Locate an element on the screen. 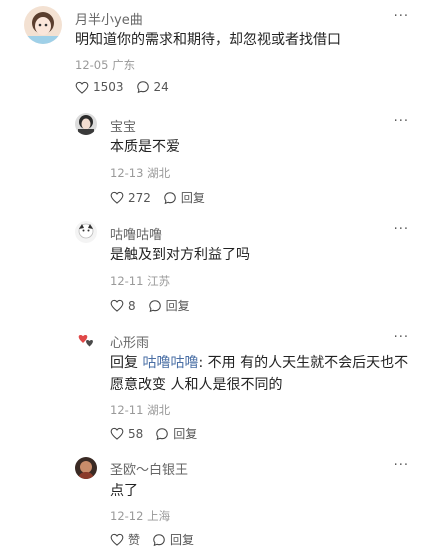 The image size is (431, 551). comment-meta: 12-13 湖北 is located at coordinates (140, 173).